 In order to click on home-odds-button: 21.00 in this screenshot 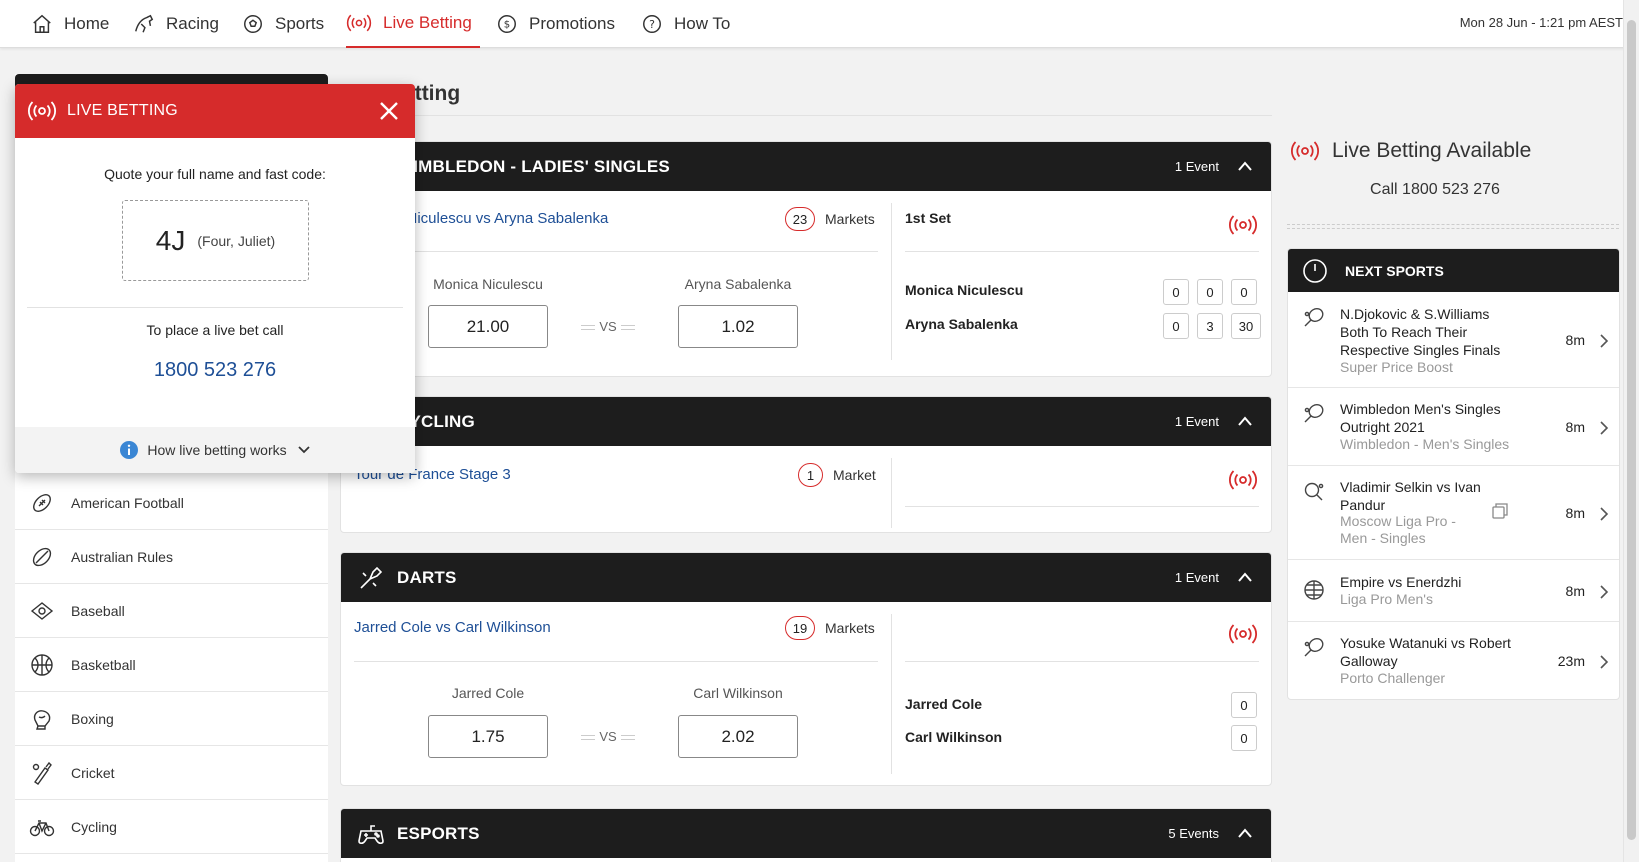, I will do `click(488, 326)`.